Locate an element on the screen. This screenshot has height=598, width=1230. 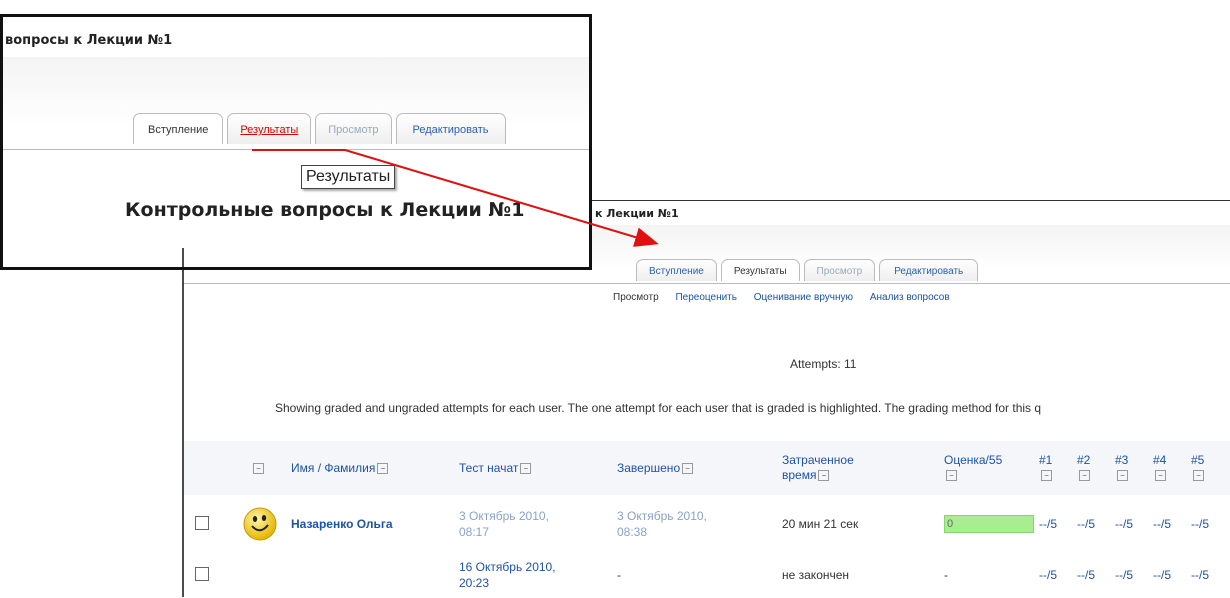
header-time-2: время is located at coordinates (799, 475).